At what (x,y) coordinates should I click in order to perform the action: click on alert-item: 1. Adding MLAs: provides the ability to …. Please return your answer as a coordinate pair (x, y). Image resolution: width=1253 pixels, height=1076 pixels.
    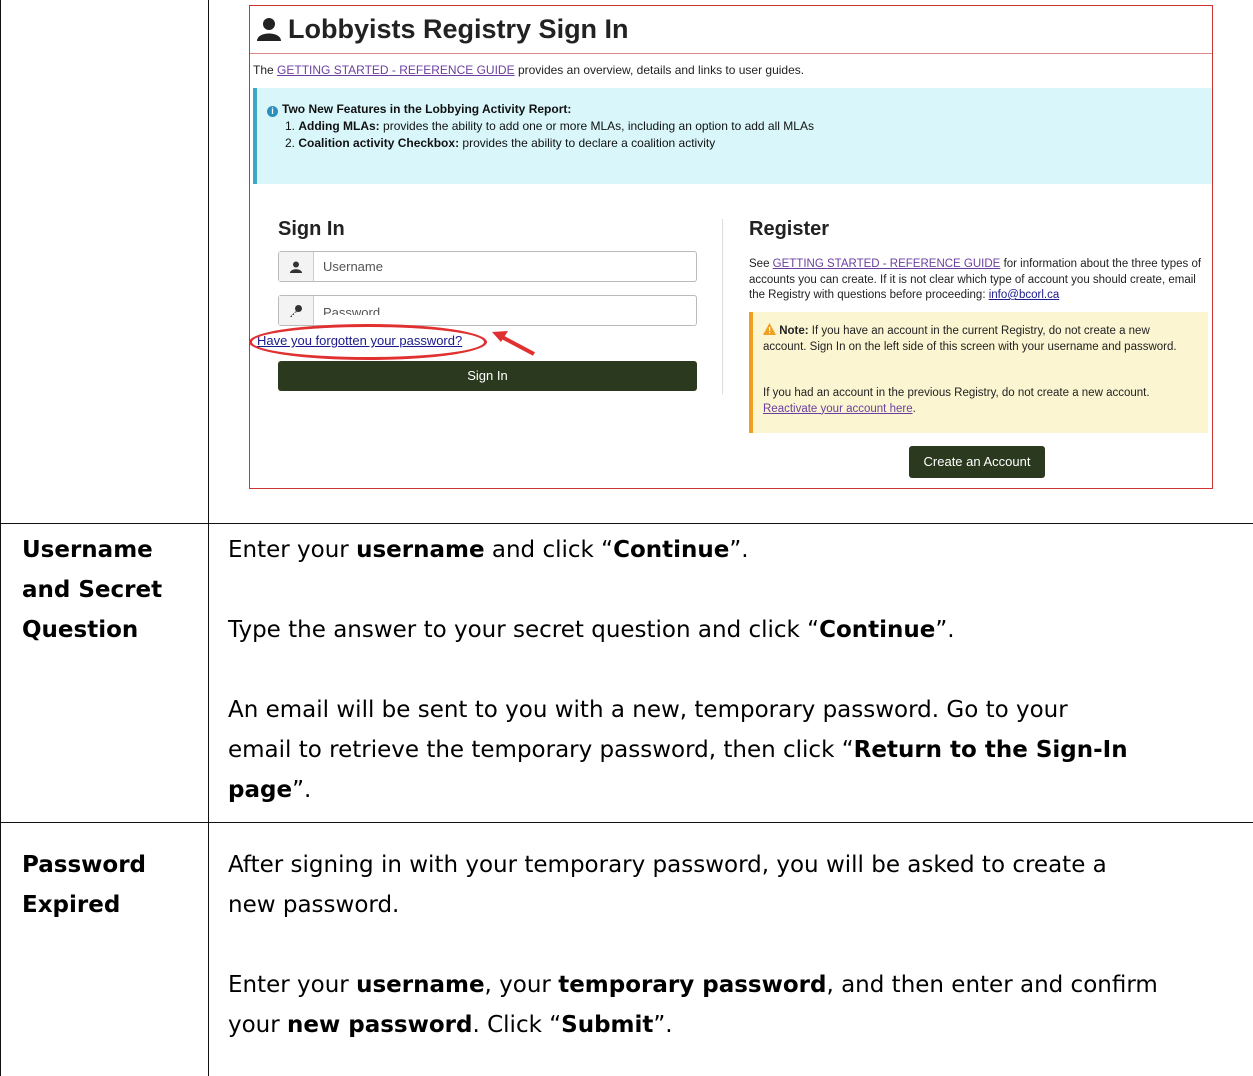
    Looking at the image, I should click on (549, 126).